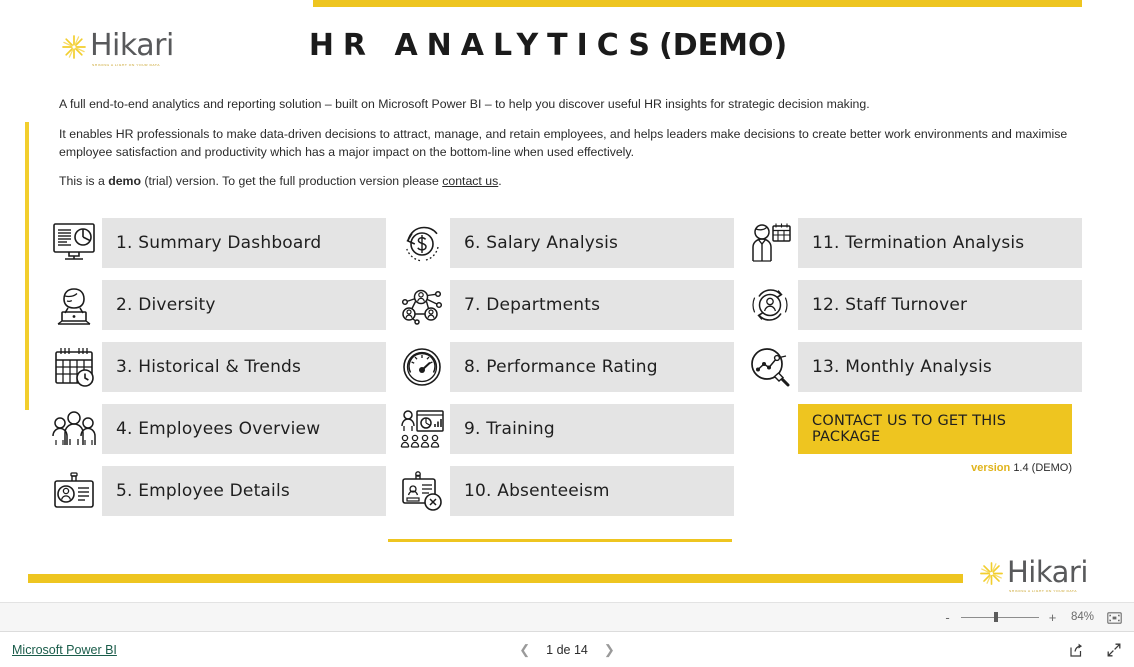 Image resolution: width=1134 pixels, height=667 pixels. Describe the element at coordinates (1082, 617) in the screenshot. I see `zoom-percent-label: 84%` at that location.